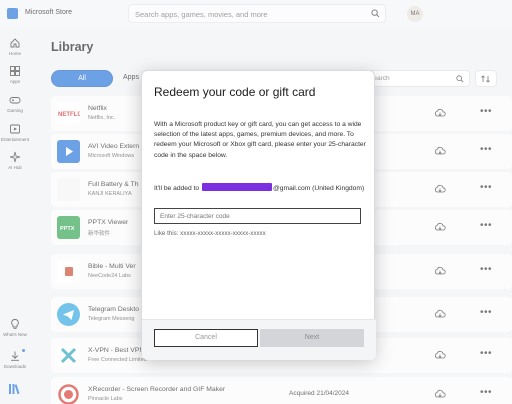 The image size is (512, 404). I want to click on next-button: Next, so click(312, 338).